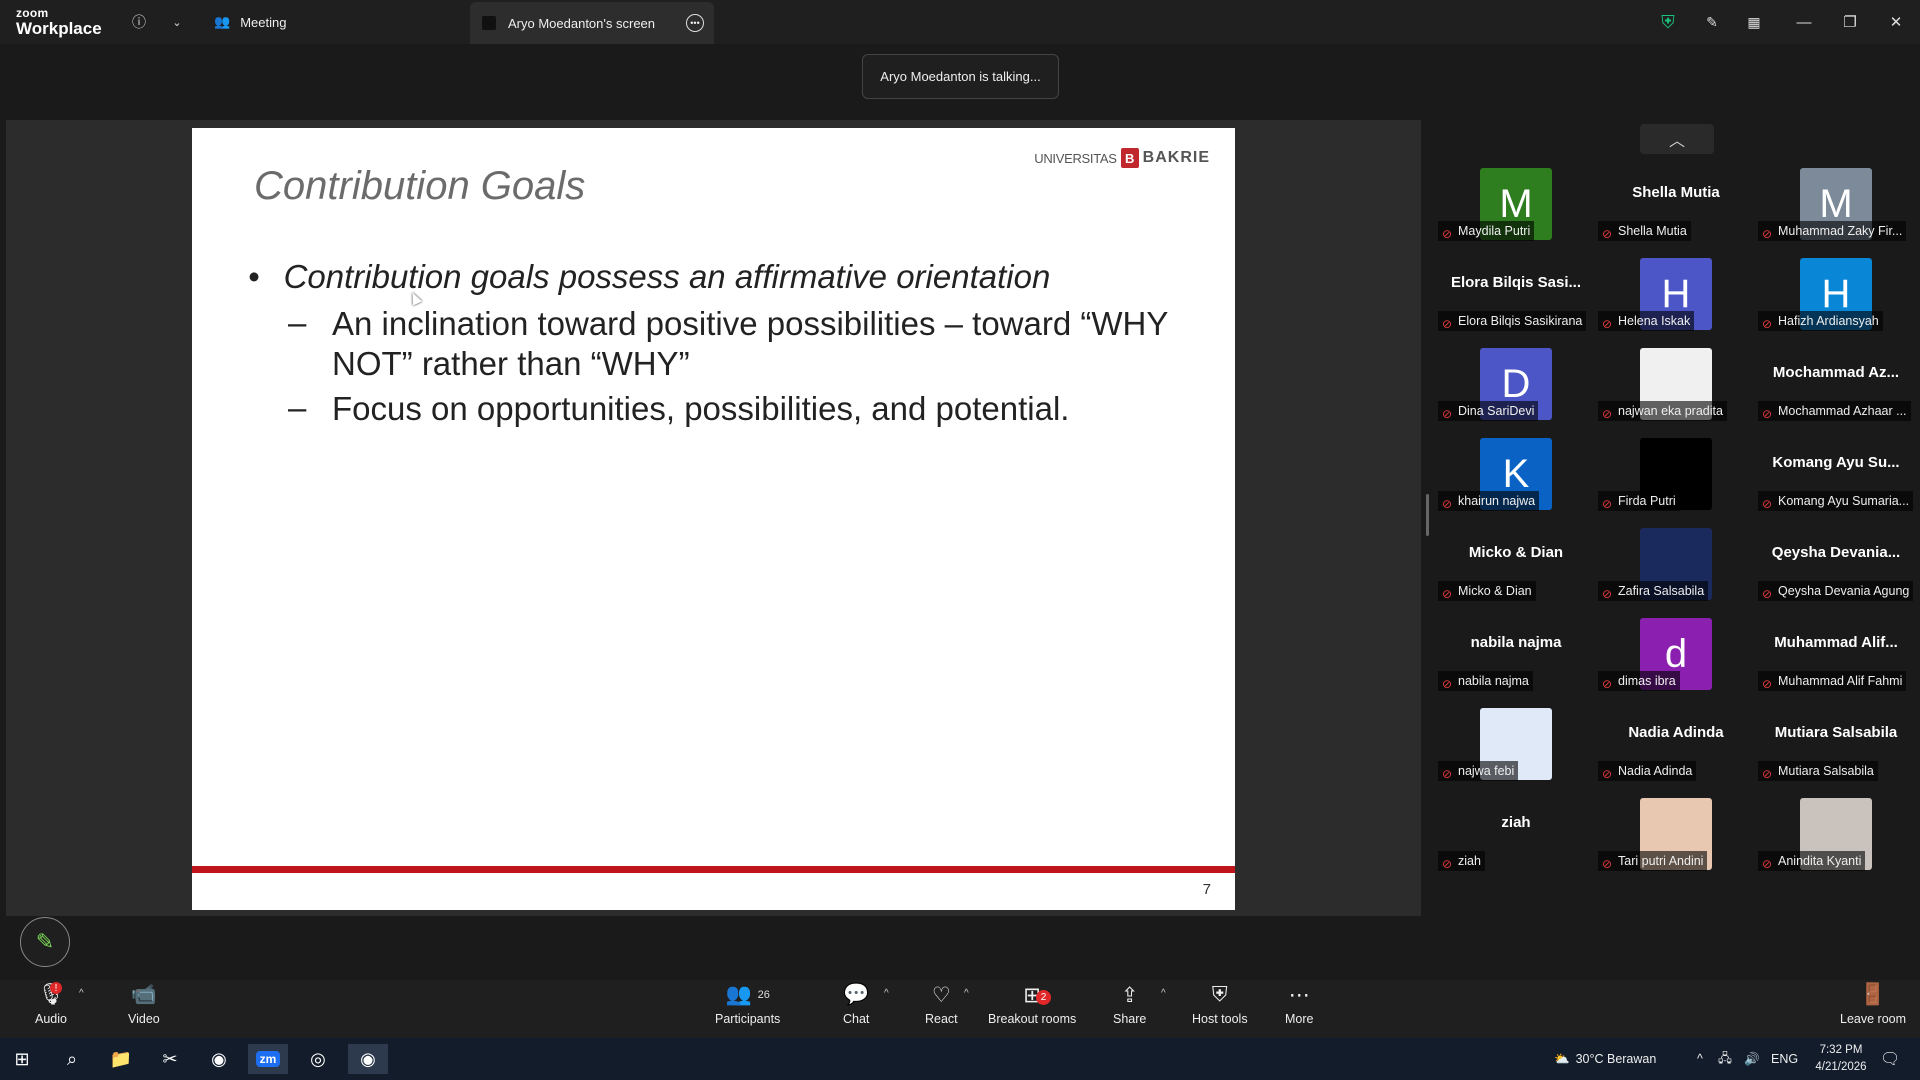 This screenshot has width=1920, height=1080. What do you see at coordinates (748, 1019) in the screenshot?
I see `participants-label: Participants` at bounding box center [748, 1019].